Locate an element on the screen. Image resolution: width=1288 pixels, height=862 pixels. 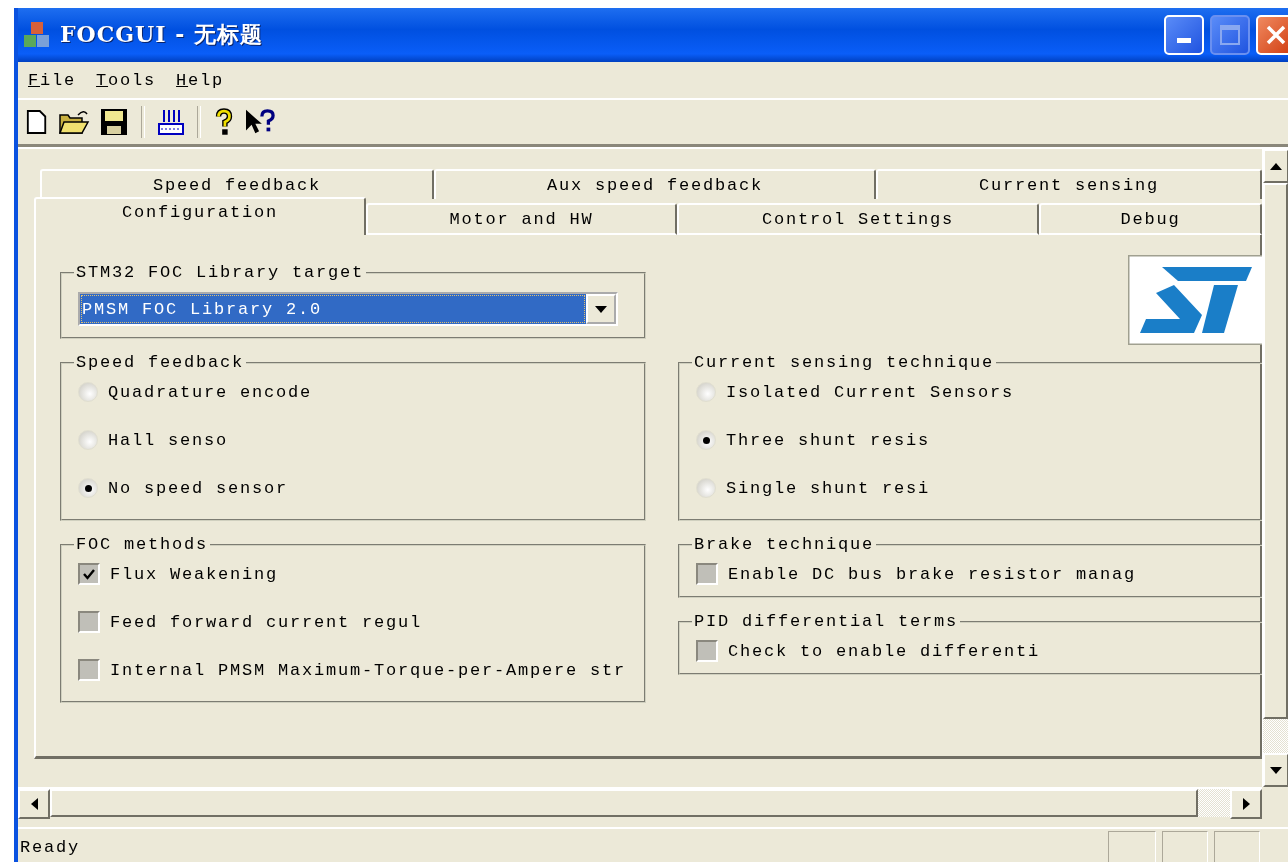
window-title: FOCGUI - 无标题 is located at coordinates (161, 34).